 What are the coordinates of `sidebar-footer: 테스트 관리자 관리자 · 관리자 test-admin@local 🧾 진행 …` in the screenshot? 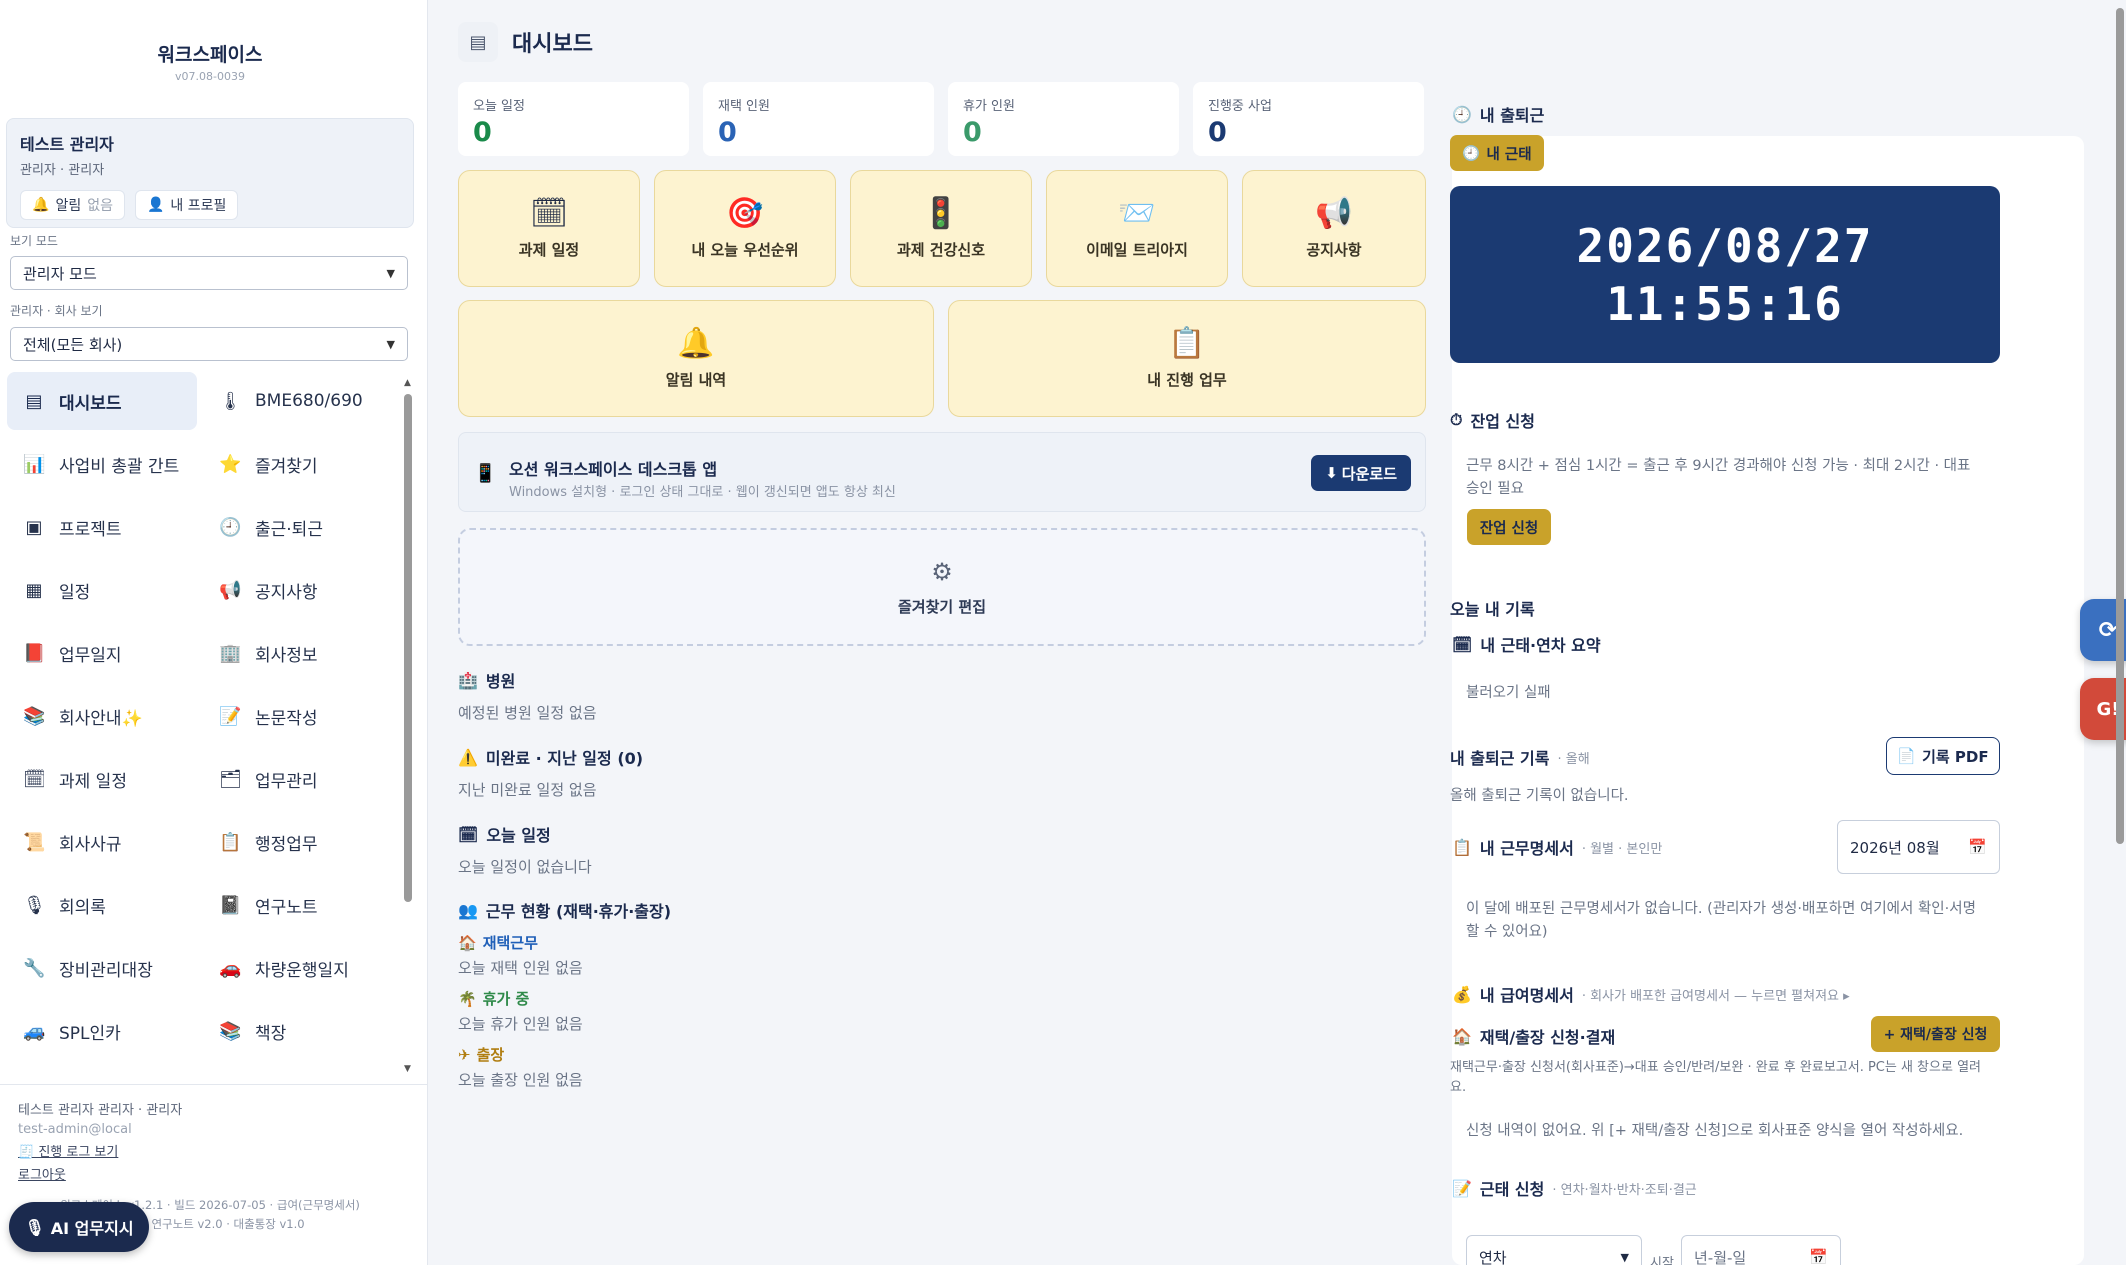 It's located at (214, 1140).